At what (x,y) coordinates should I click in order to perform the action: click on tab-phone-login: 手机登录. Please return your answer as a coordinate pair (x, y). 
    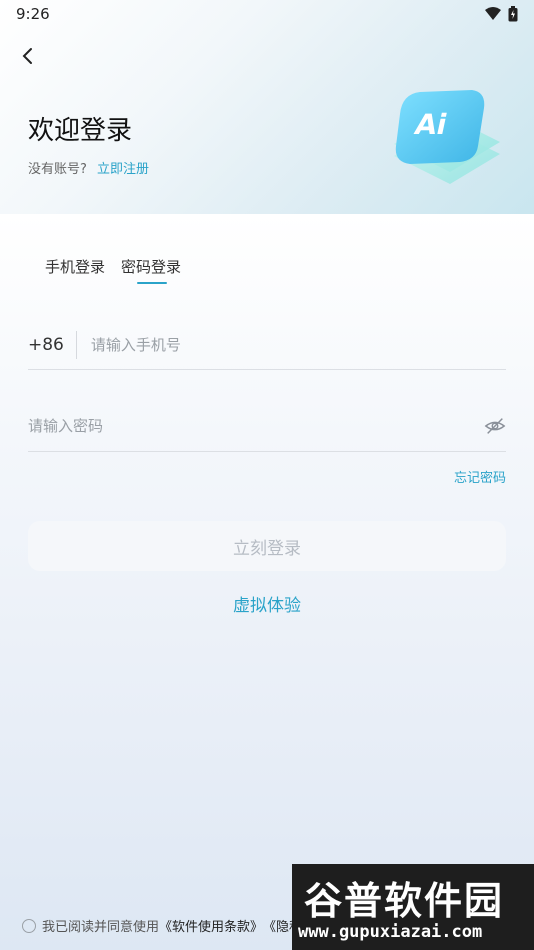
    Looking at the image, I should click on (75, 266).